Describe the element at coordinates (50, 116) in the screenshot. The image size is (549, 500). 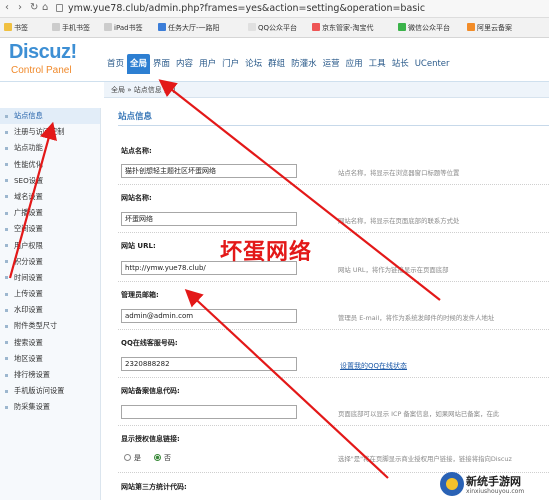
I see `sidebar-item-site-info: 站点信息` at that location.